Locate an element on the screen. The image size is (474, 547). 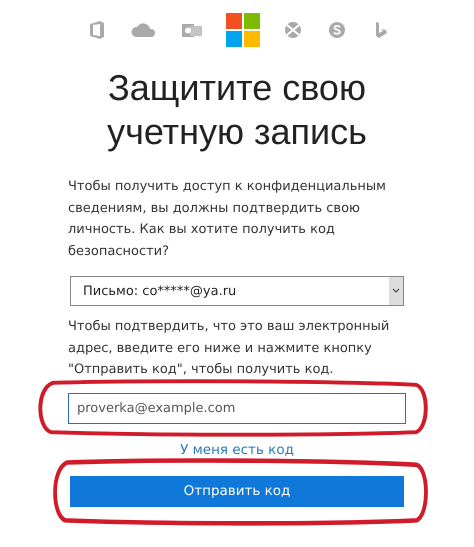
page-title: Защитите свою учетную запись is located at coordinates (237, 110).